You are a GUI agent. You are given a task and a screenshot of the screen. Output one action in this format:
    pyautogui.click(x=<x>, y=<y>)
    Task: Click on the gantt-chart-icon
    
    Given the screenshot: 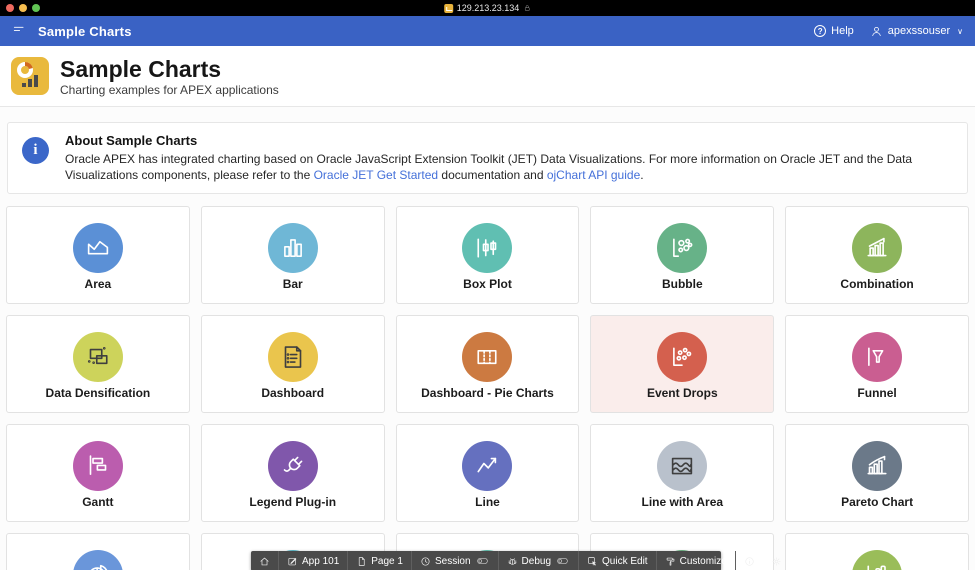 What is the action you would take?
    pyautogui.click(x=97, y=466)
    